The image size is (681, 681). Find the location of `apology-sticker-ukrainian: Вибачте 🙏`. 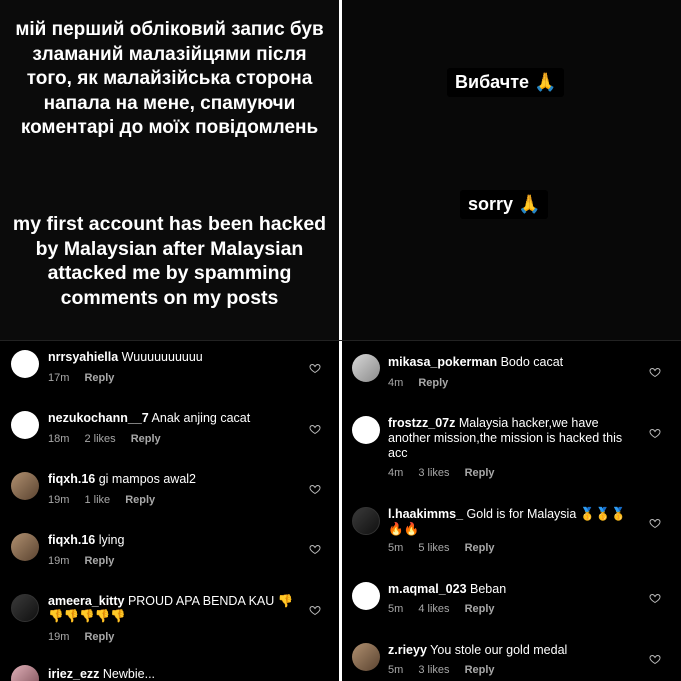

apology-sticker-ukrainian: Вибачте 🙏 is located at coordinates (506, 82).